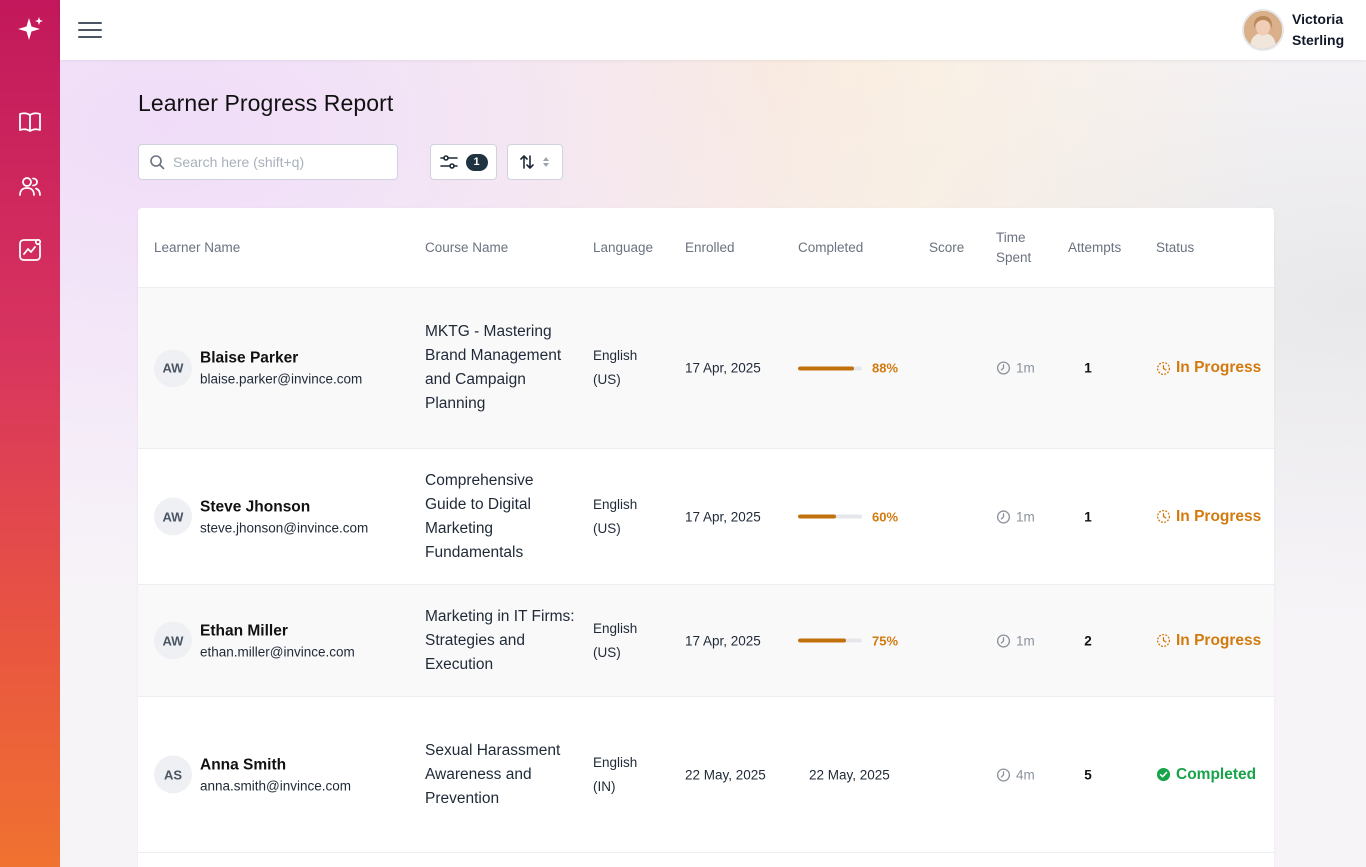 This screenshot has width=1366, height=867. I want to click on page-title: Learner Progress Report, so click(266, 103).